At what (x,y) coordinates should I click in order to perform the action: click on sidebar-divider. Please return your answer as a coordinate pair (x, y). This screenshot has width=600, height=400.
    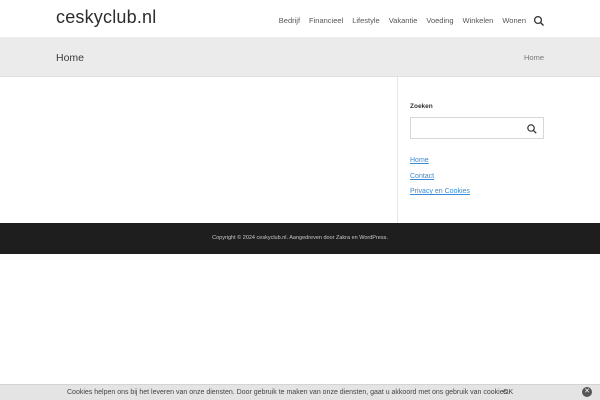
    Looking at the image, I should click on (397, 150).